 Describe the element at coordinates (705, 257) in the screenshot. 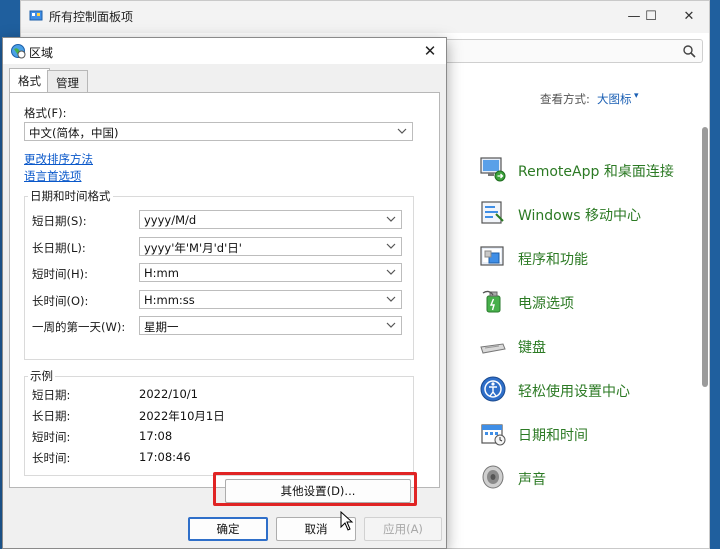

I see `scrollbar` at that location.